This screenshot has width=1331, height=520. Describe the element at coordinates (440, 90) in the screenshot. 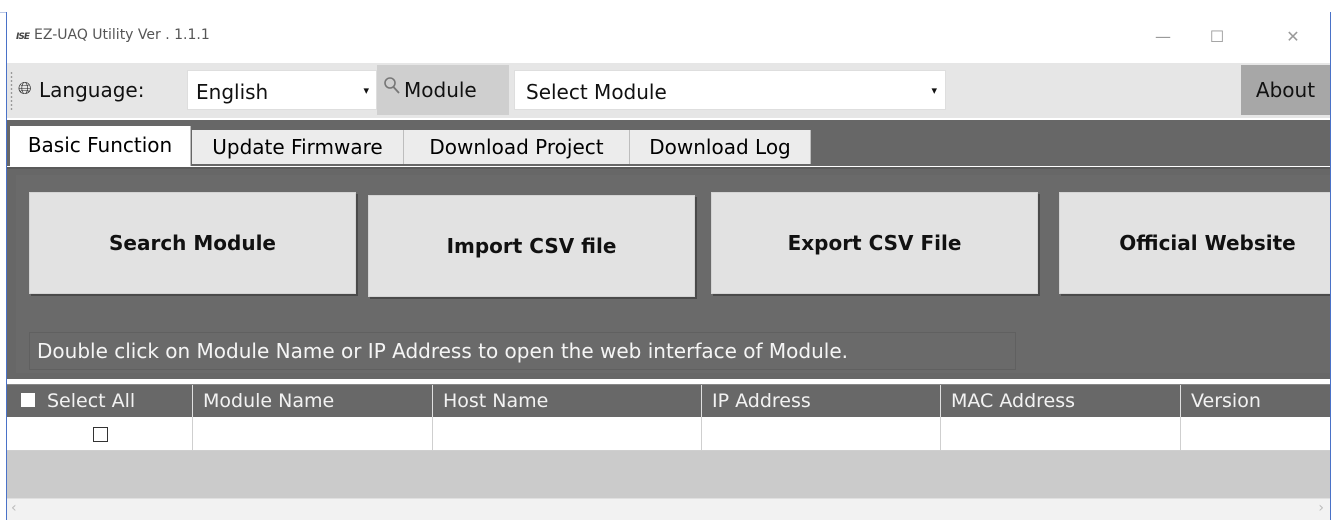

I see `module-button-label: Module` at that location.